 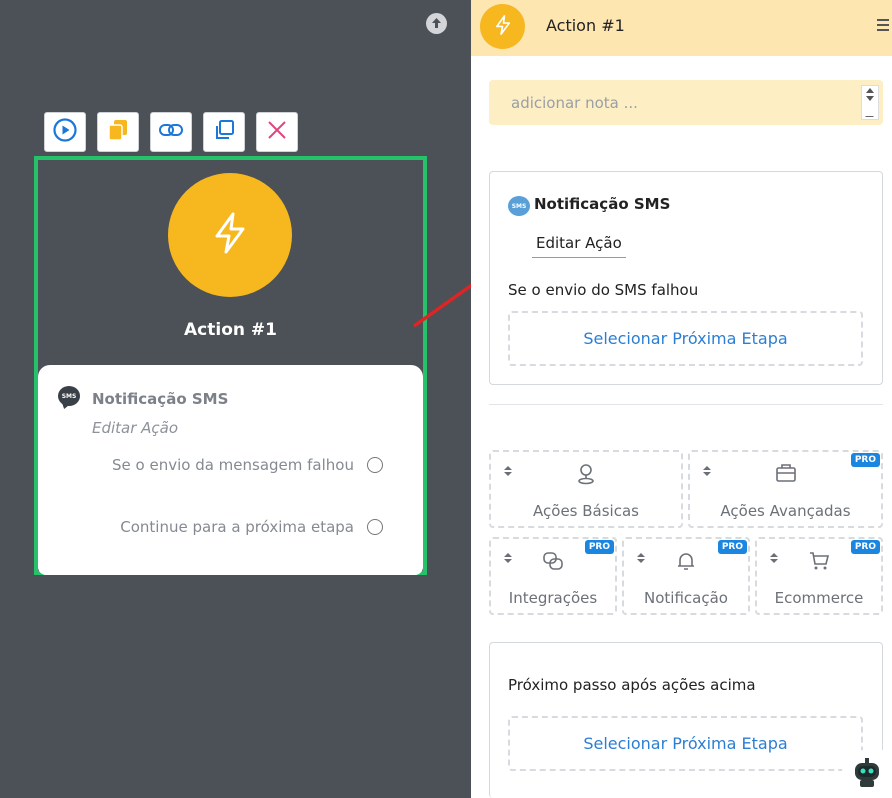 I want to click on category-ecommerce: PRO Ecommerce, so click(x=819, y=576).